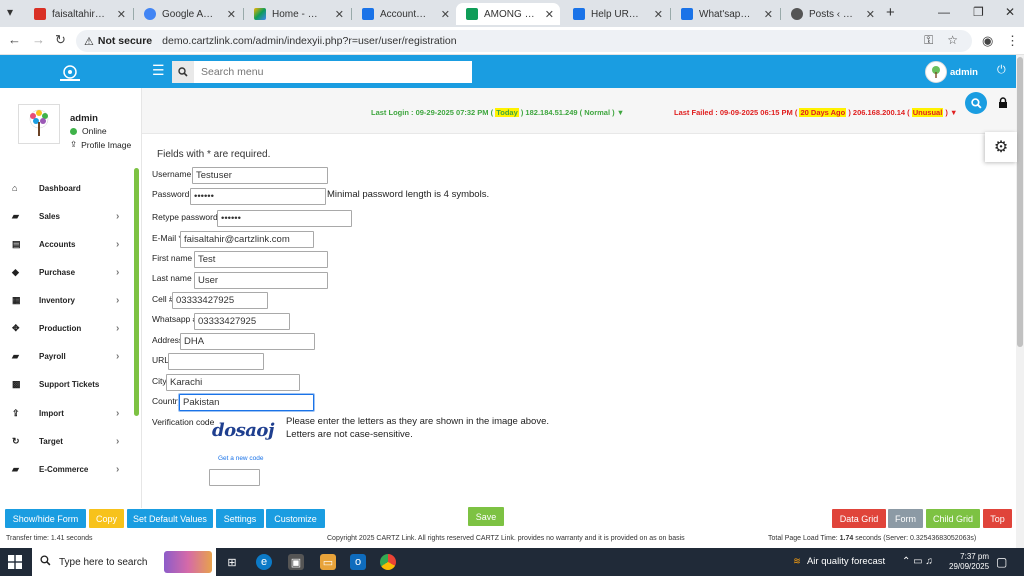 This screenshot has width=1024, height=576. What do you see at coordinates (45, 518) in the screenshot?
I see `show-hide-form-button: Show/hide Form` at bounding box center [45, 518].